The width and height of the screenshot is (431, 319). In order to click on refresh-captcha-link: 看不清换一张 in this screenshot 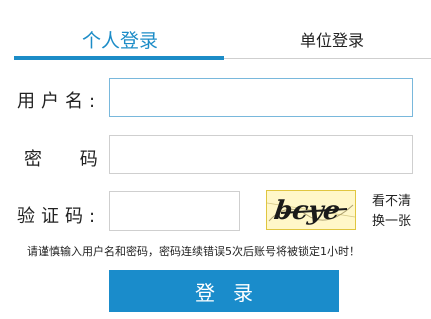, I will do `click(394, 212)`.